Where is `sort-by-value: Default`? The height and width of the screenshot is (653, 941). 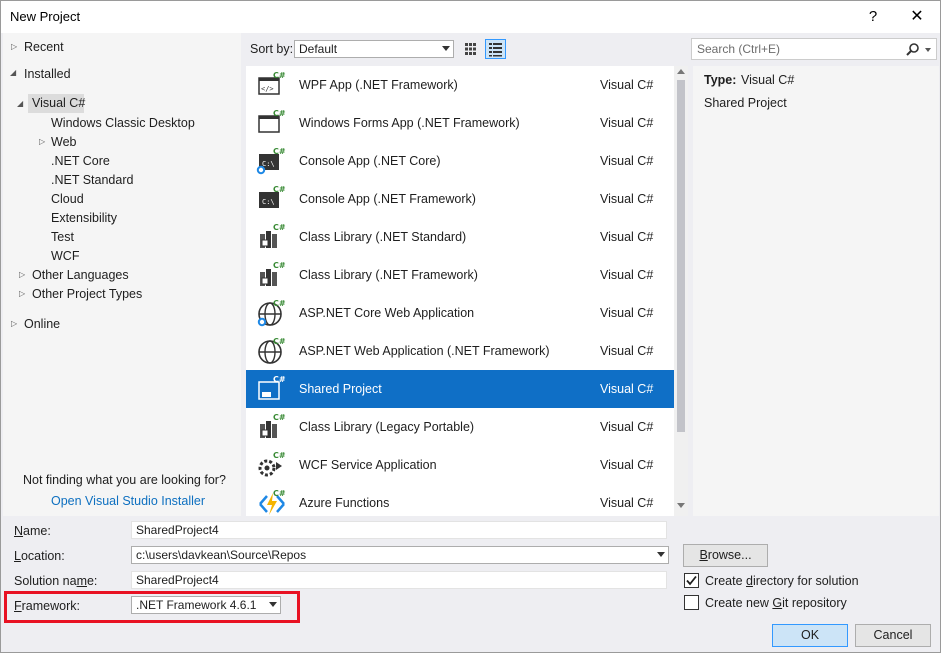
sort-by-value: Default is located at coordinates (318, 49).